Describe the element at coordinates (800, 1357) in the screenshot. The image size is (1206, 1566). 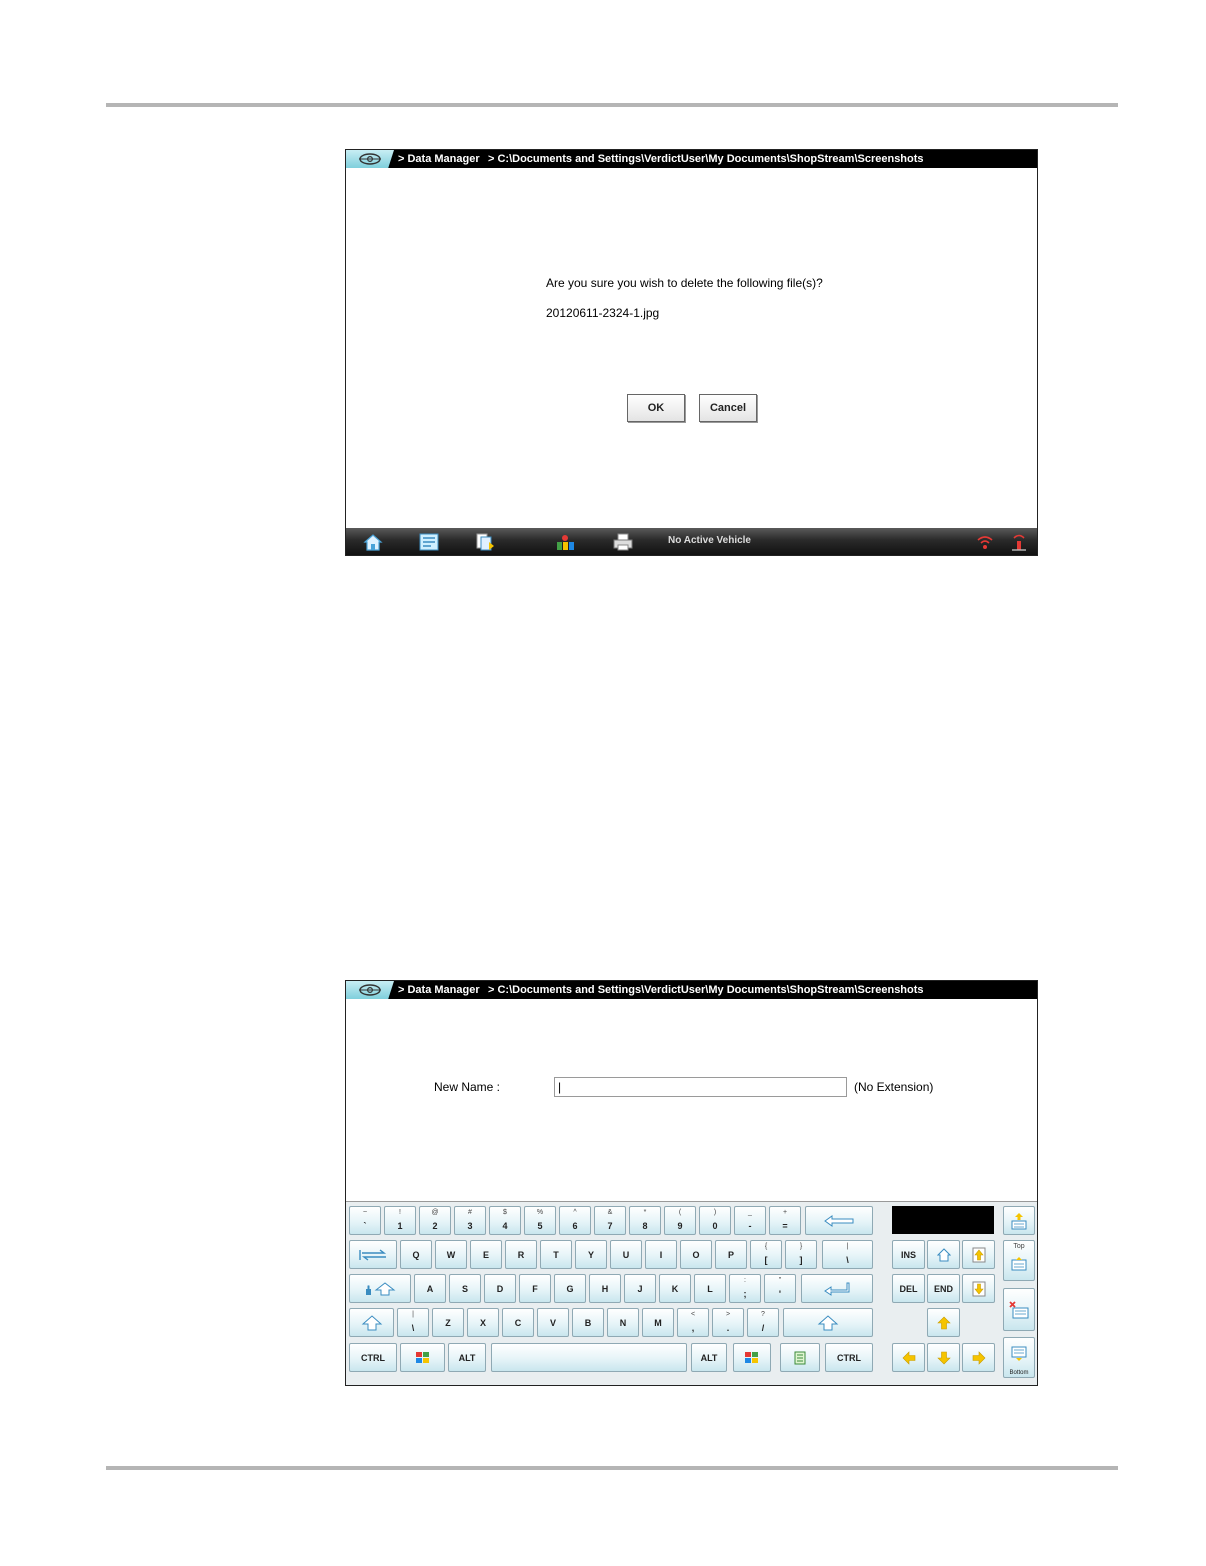
I see `key-menu` at that location.